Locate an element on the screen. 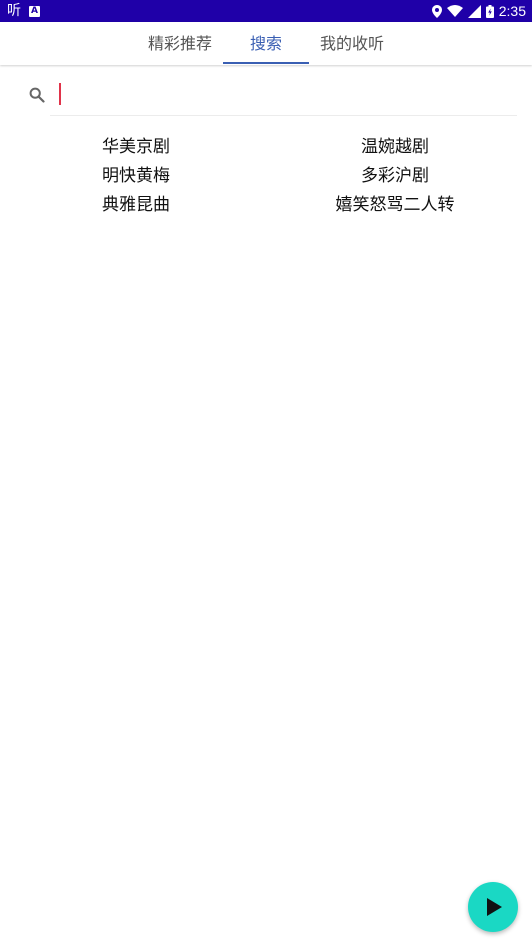 The width and height of the screenshot is (532, 946). clock: 2:35 is located at coordinates (512, 11).